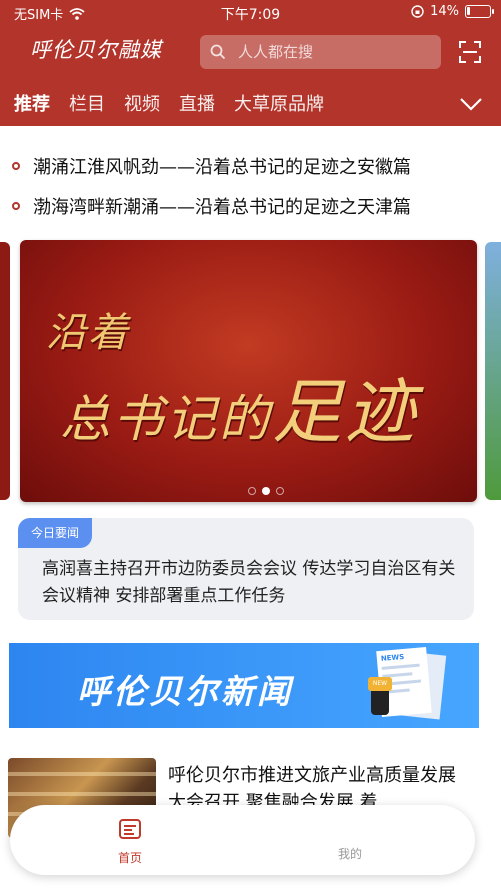 The height and width of the screenshot is (891, 501). What do you see at coordinates (392, 657) in the screenshot?
I see `newspaper-label: NEWS` at bounding box center [392, 657].